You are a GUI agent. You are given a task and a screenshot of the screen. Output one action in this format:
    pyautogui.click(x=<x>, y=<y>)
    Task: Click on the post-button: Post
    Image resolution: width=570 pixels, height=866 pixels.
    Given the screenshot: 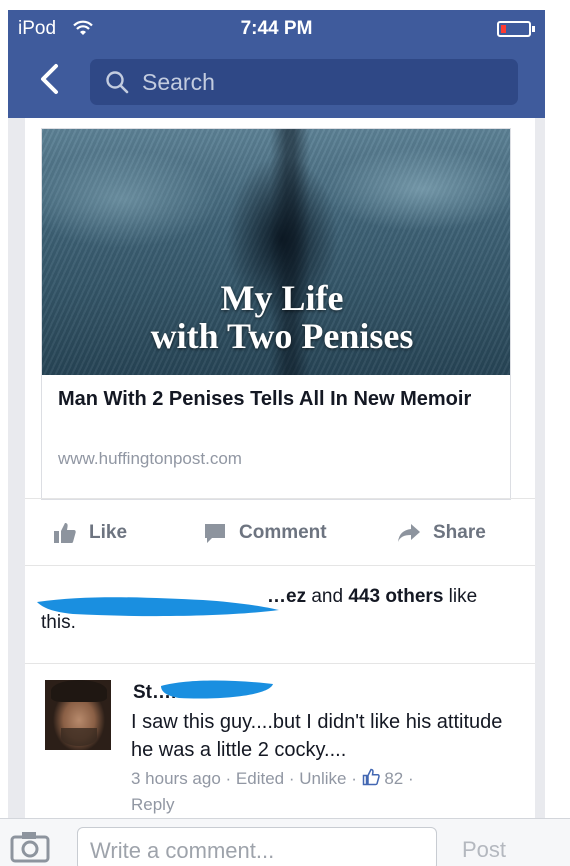 What is the action you would take?
    pyautogui.click(x=484, y=850)
    